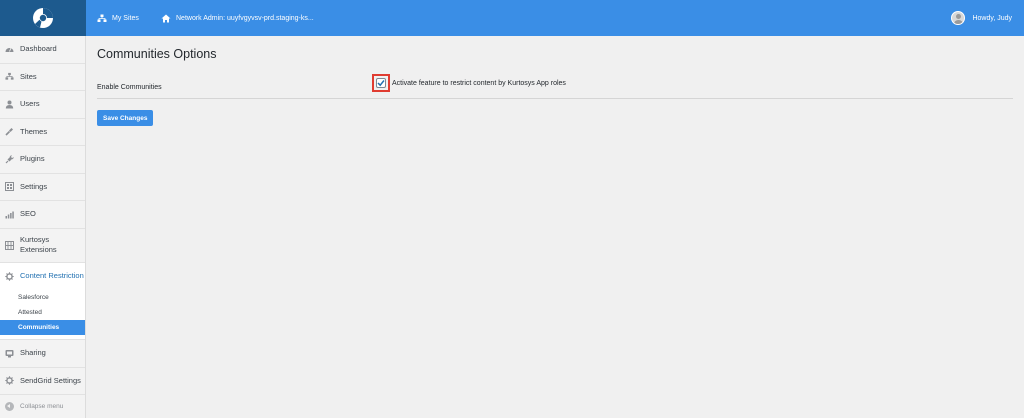 Image resolution: width=1024 pixels, height=418 pixels. Describe the element at coordinates (555, 98) in the screenshot. I see `form-divider` at that location.